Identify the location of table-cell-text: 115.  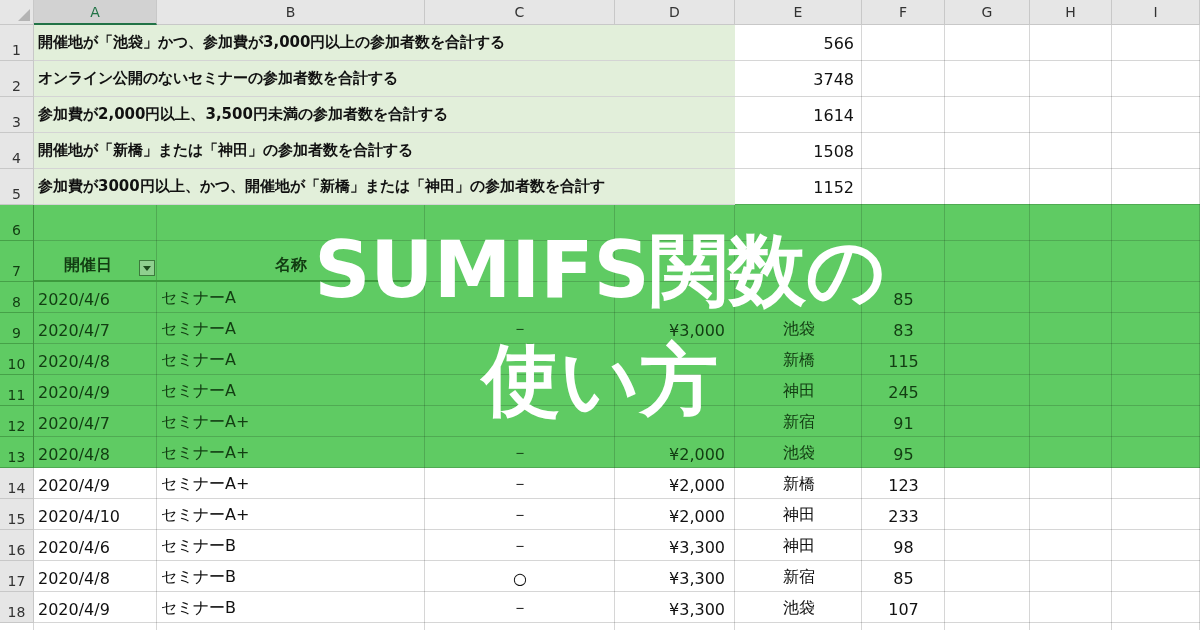
(903, 362).